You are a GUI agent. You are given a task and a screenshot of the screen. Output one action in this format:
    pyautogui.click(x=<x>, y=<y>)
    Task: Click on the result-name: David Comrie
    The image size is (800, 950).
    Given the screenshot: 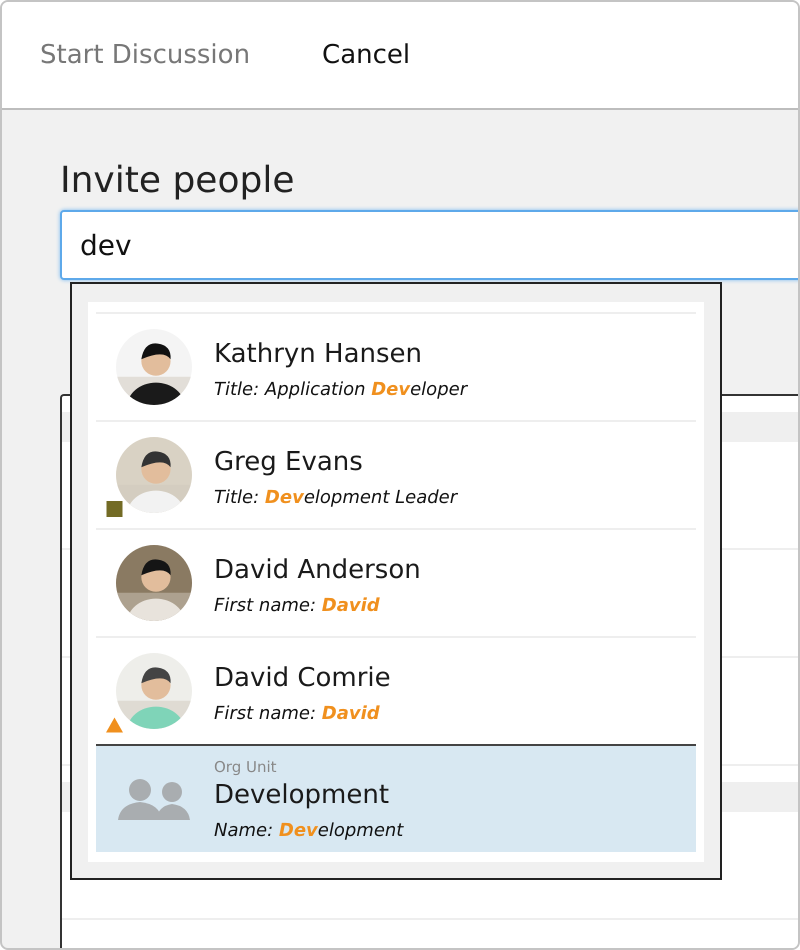 What is the action you would take?
    pyautogui.click(x=302, y=678)
    